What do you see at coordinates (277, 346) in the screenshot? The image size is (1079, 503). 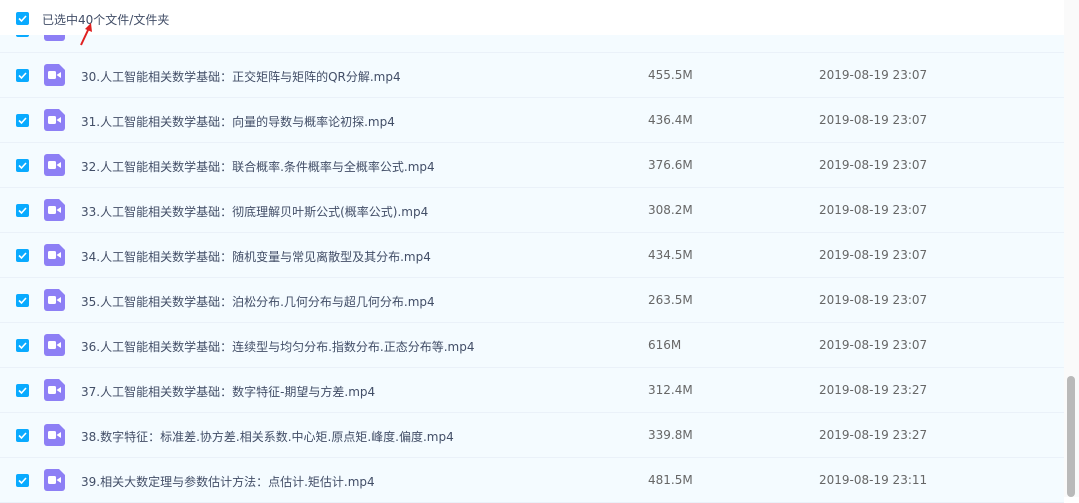 I see `file-name-link: 36.人工智能相关数学基础：连续型与均匀分布.指数分布.正态分布等.mp4` at bounding box center [277, 346].